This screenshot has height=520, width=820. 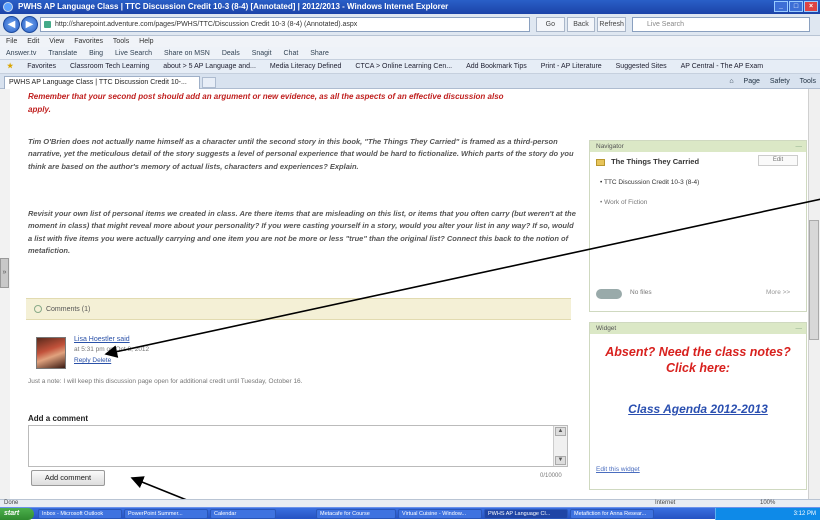 I want to click on menu-edit: Edit, so click(x=33, y=41).